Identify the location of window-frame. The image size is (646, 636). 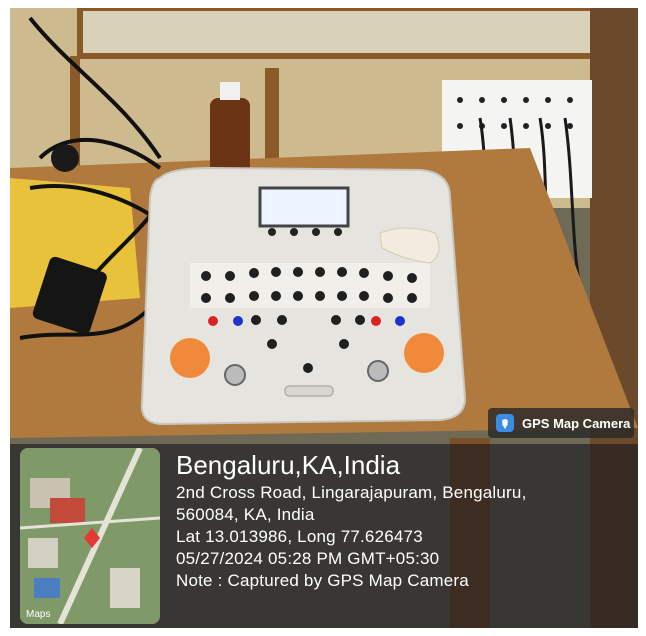
(340, 33).